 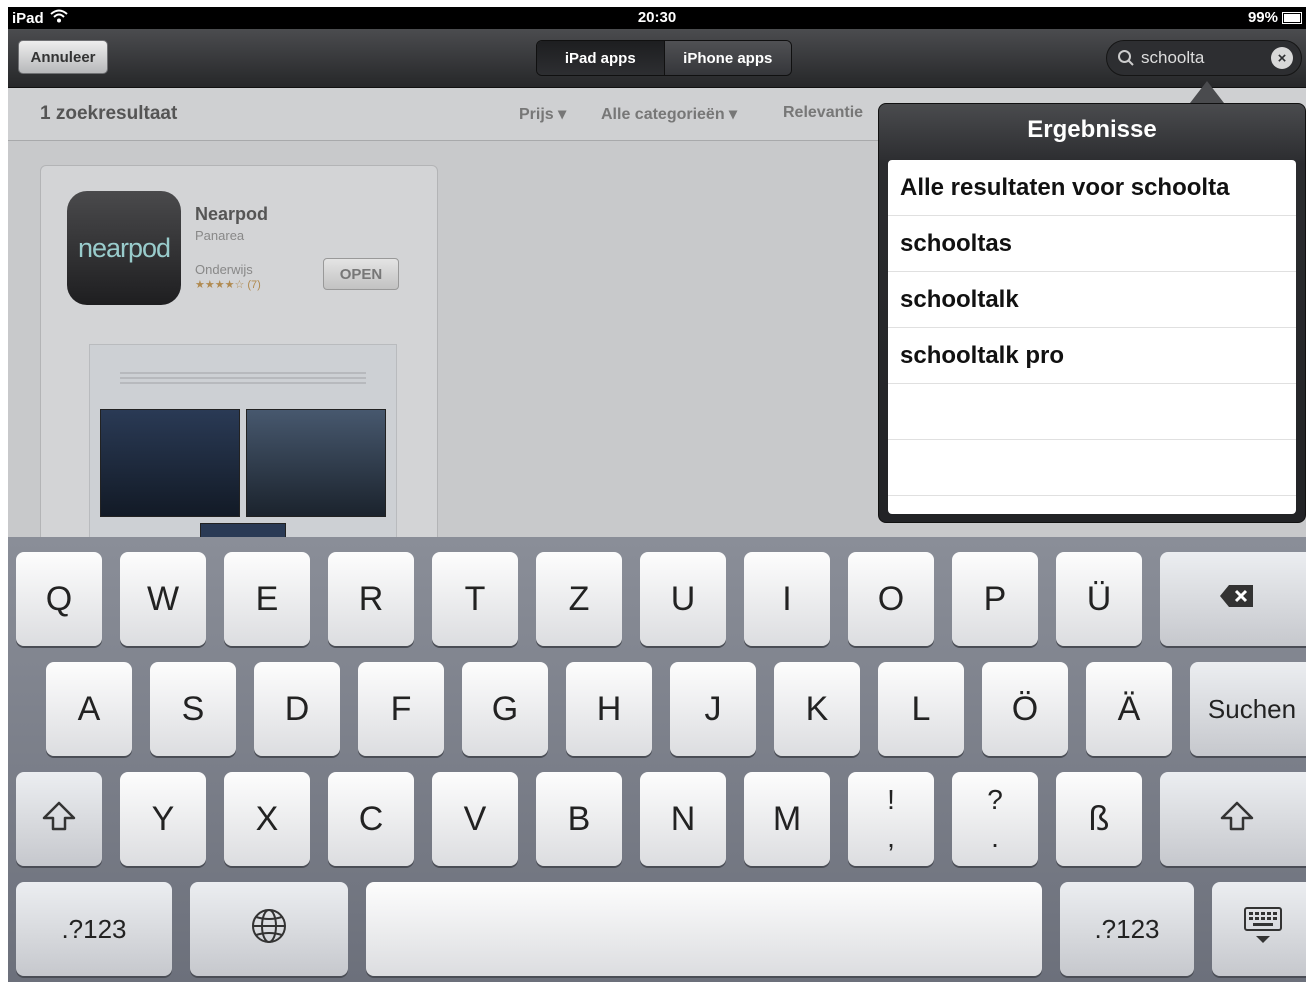 I want to click on globe-key, so click(x=269, y=929).